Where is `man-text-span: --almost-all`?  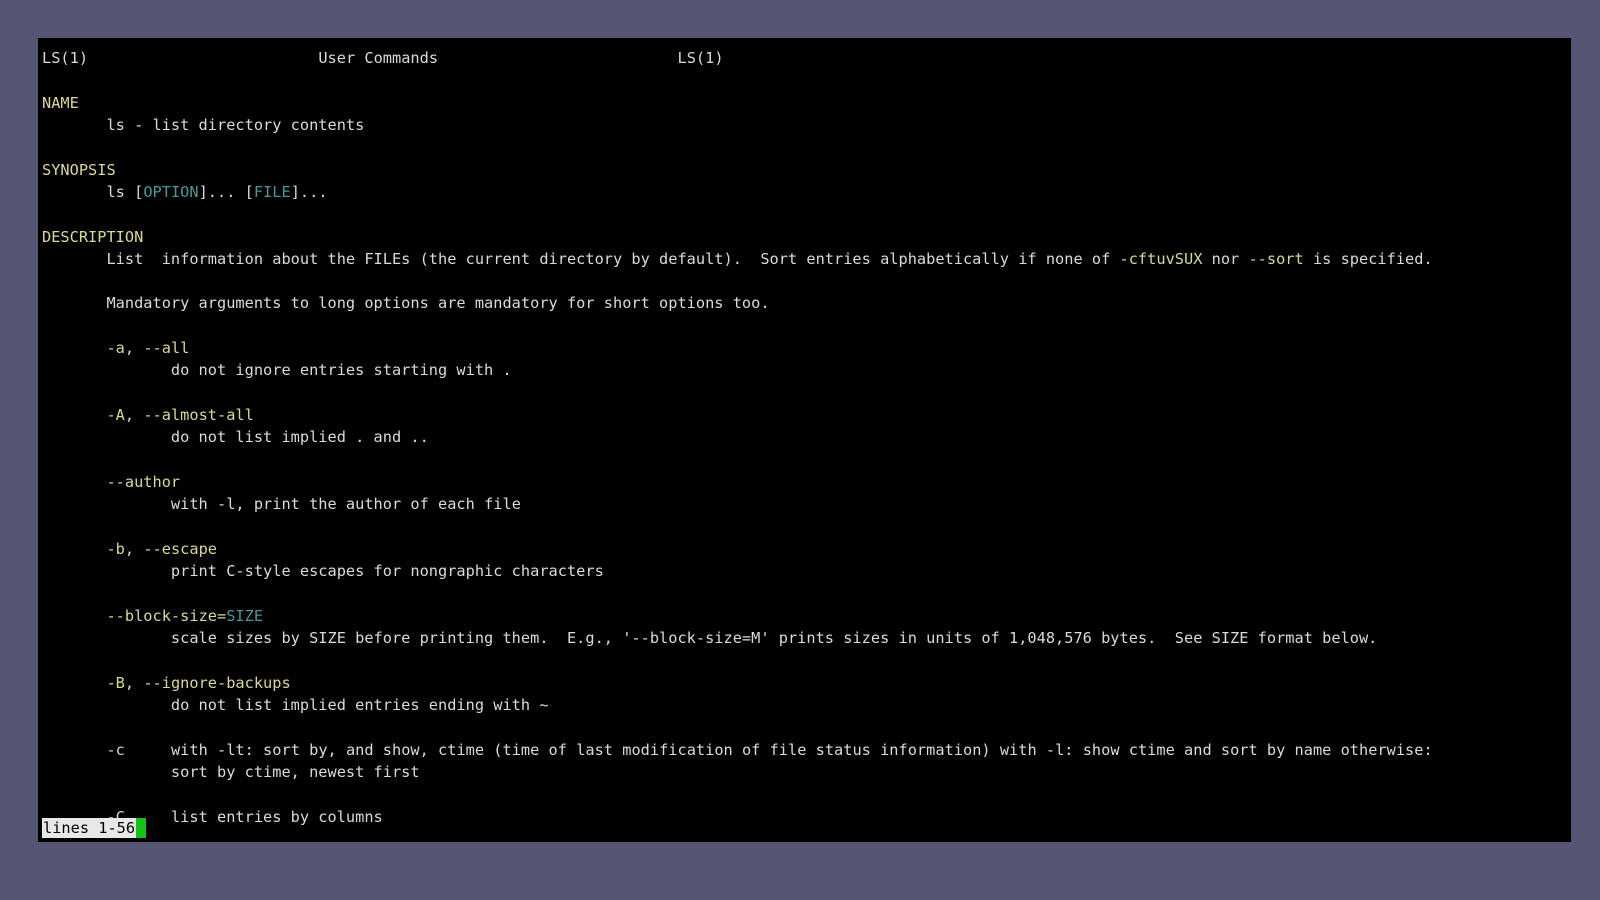
man-text-span: --almost-all is located at coordinates (198, 415).